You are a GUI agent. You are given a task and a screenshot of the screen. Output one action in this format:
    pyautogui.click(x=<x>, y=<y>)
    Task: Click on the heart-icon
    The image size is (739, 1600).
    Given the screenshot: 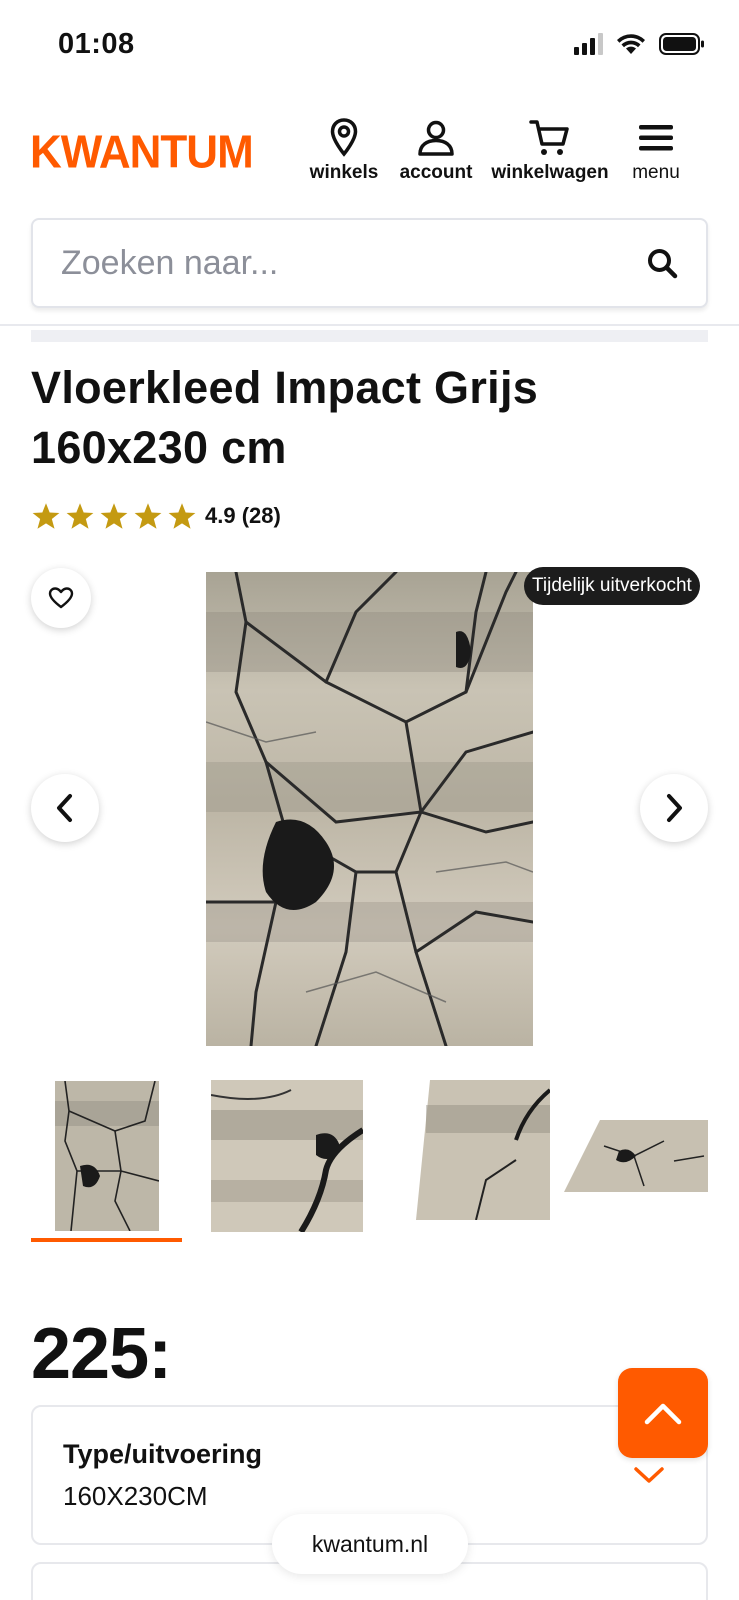 What is the action you would take?
    pyautogui.click(x=61, y=598)
    